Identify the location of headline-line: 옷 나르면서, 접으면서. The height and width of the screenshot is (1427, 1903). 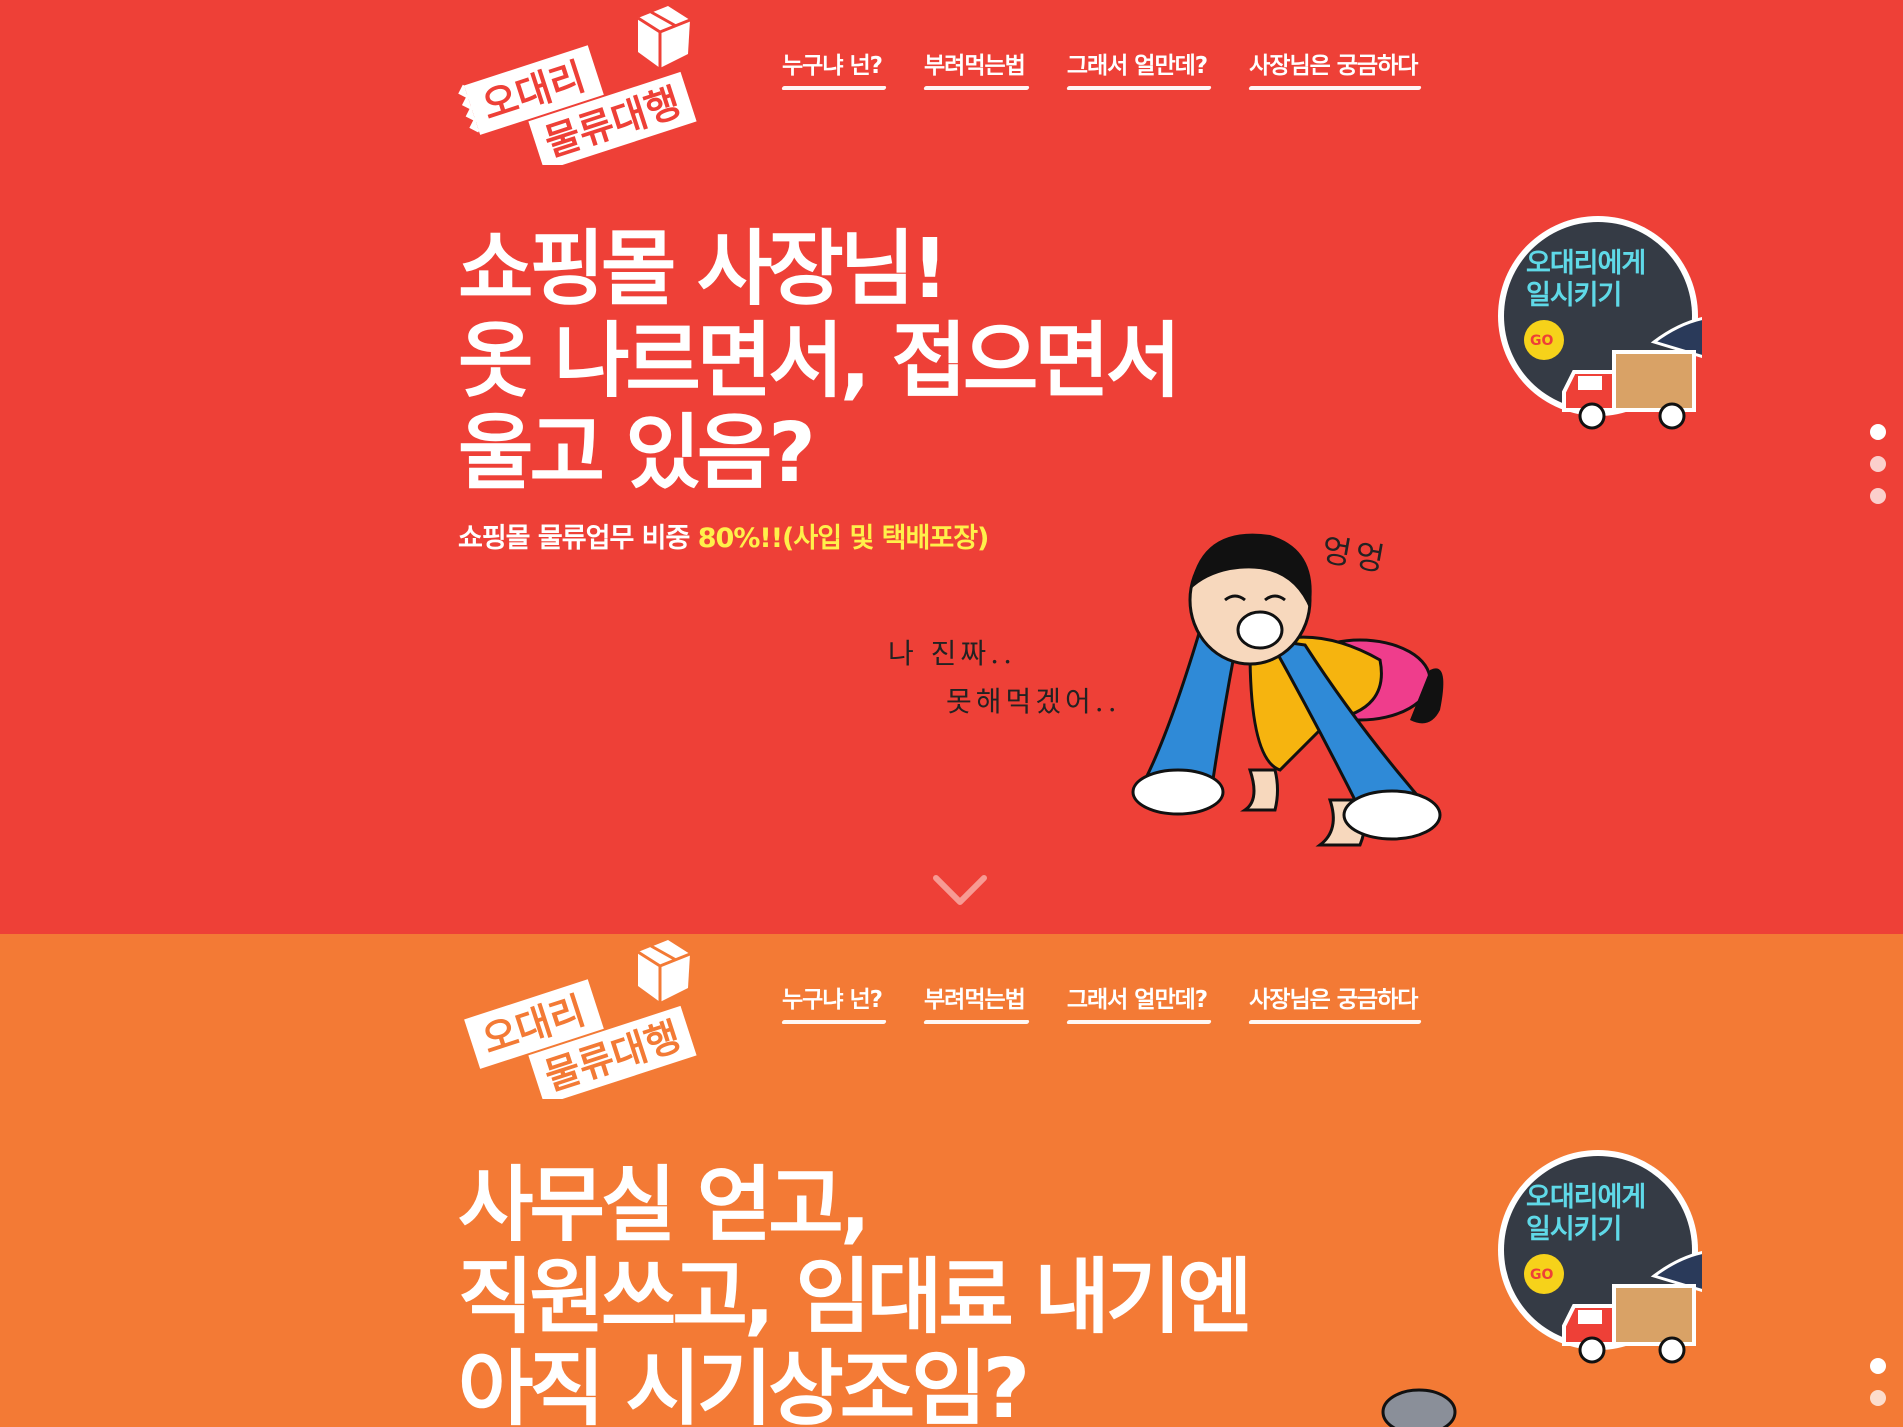
(819, 361).